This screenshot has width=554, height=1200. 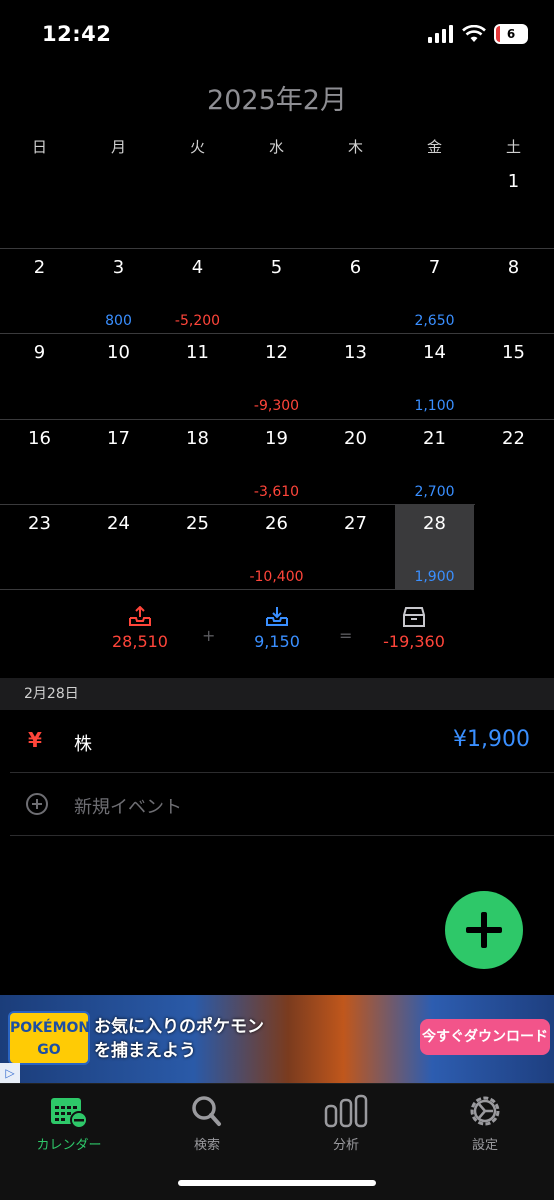 What do you see at coordinates (434, 320) in the screenshot?
I see `day-amount: 2,650` at bounding box center [434, 320].